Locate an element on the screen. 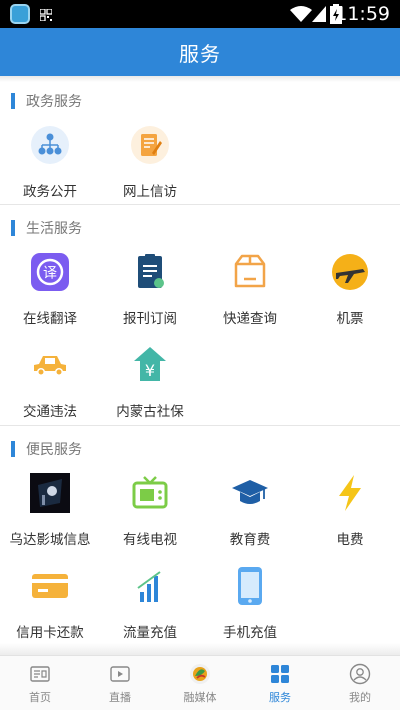 This screenshot has width=400, height=710. header-shadow is located at coordinates (200, 79).